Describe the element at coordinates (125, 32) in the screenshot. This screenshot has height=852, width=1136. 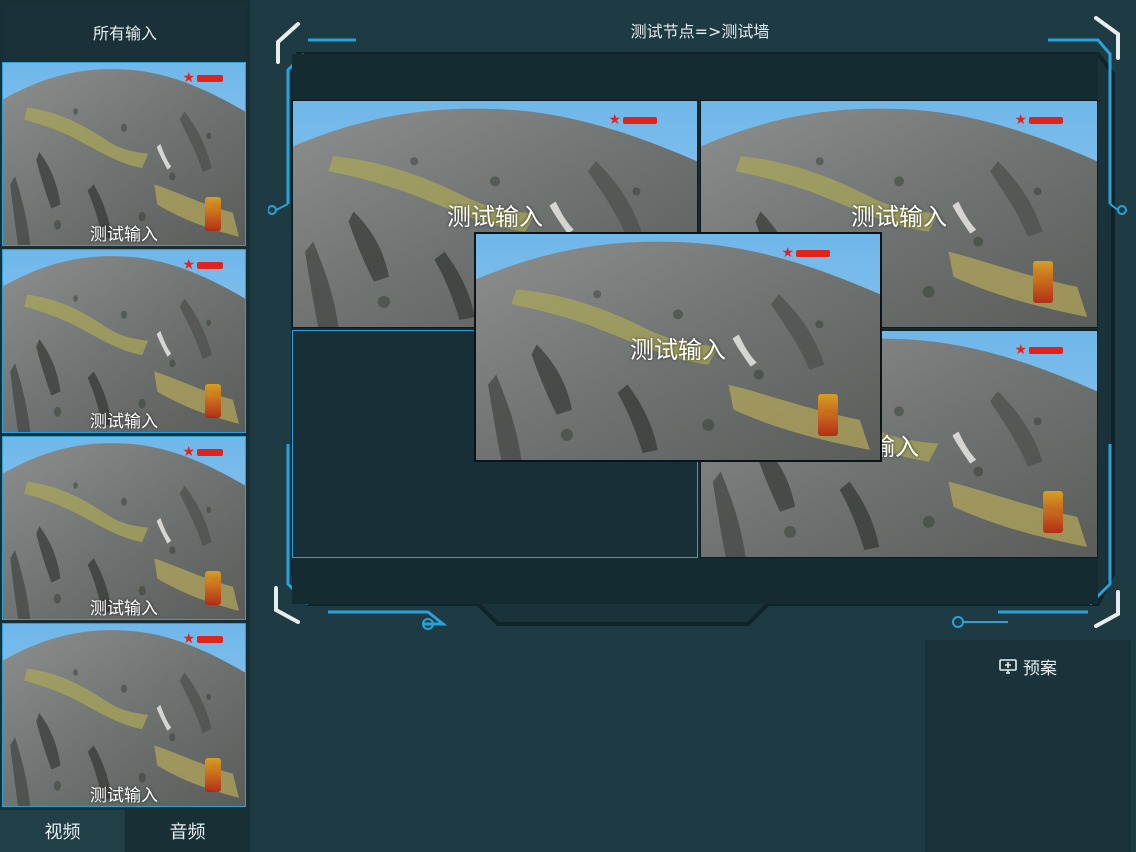
I see `input-list-title: 所有输入` at that location.